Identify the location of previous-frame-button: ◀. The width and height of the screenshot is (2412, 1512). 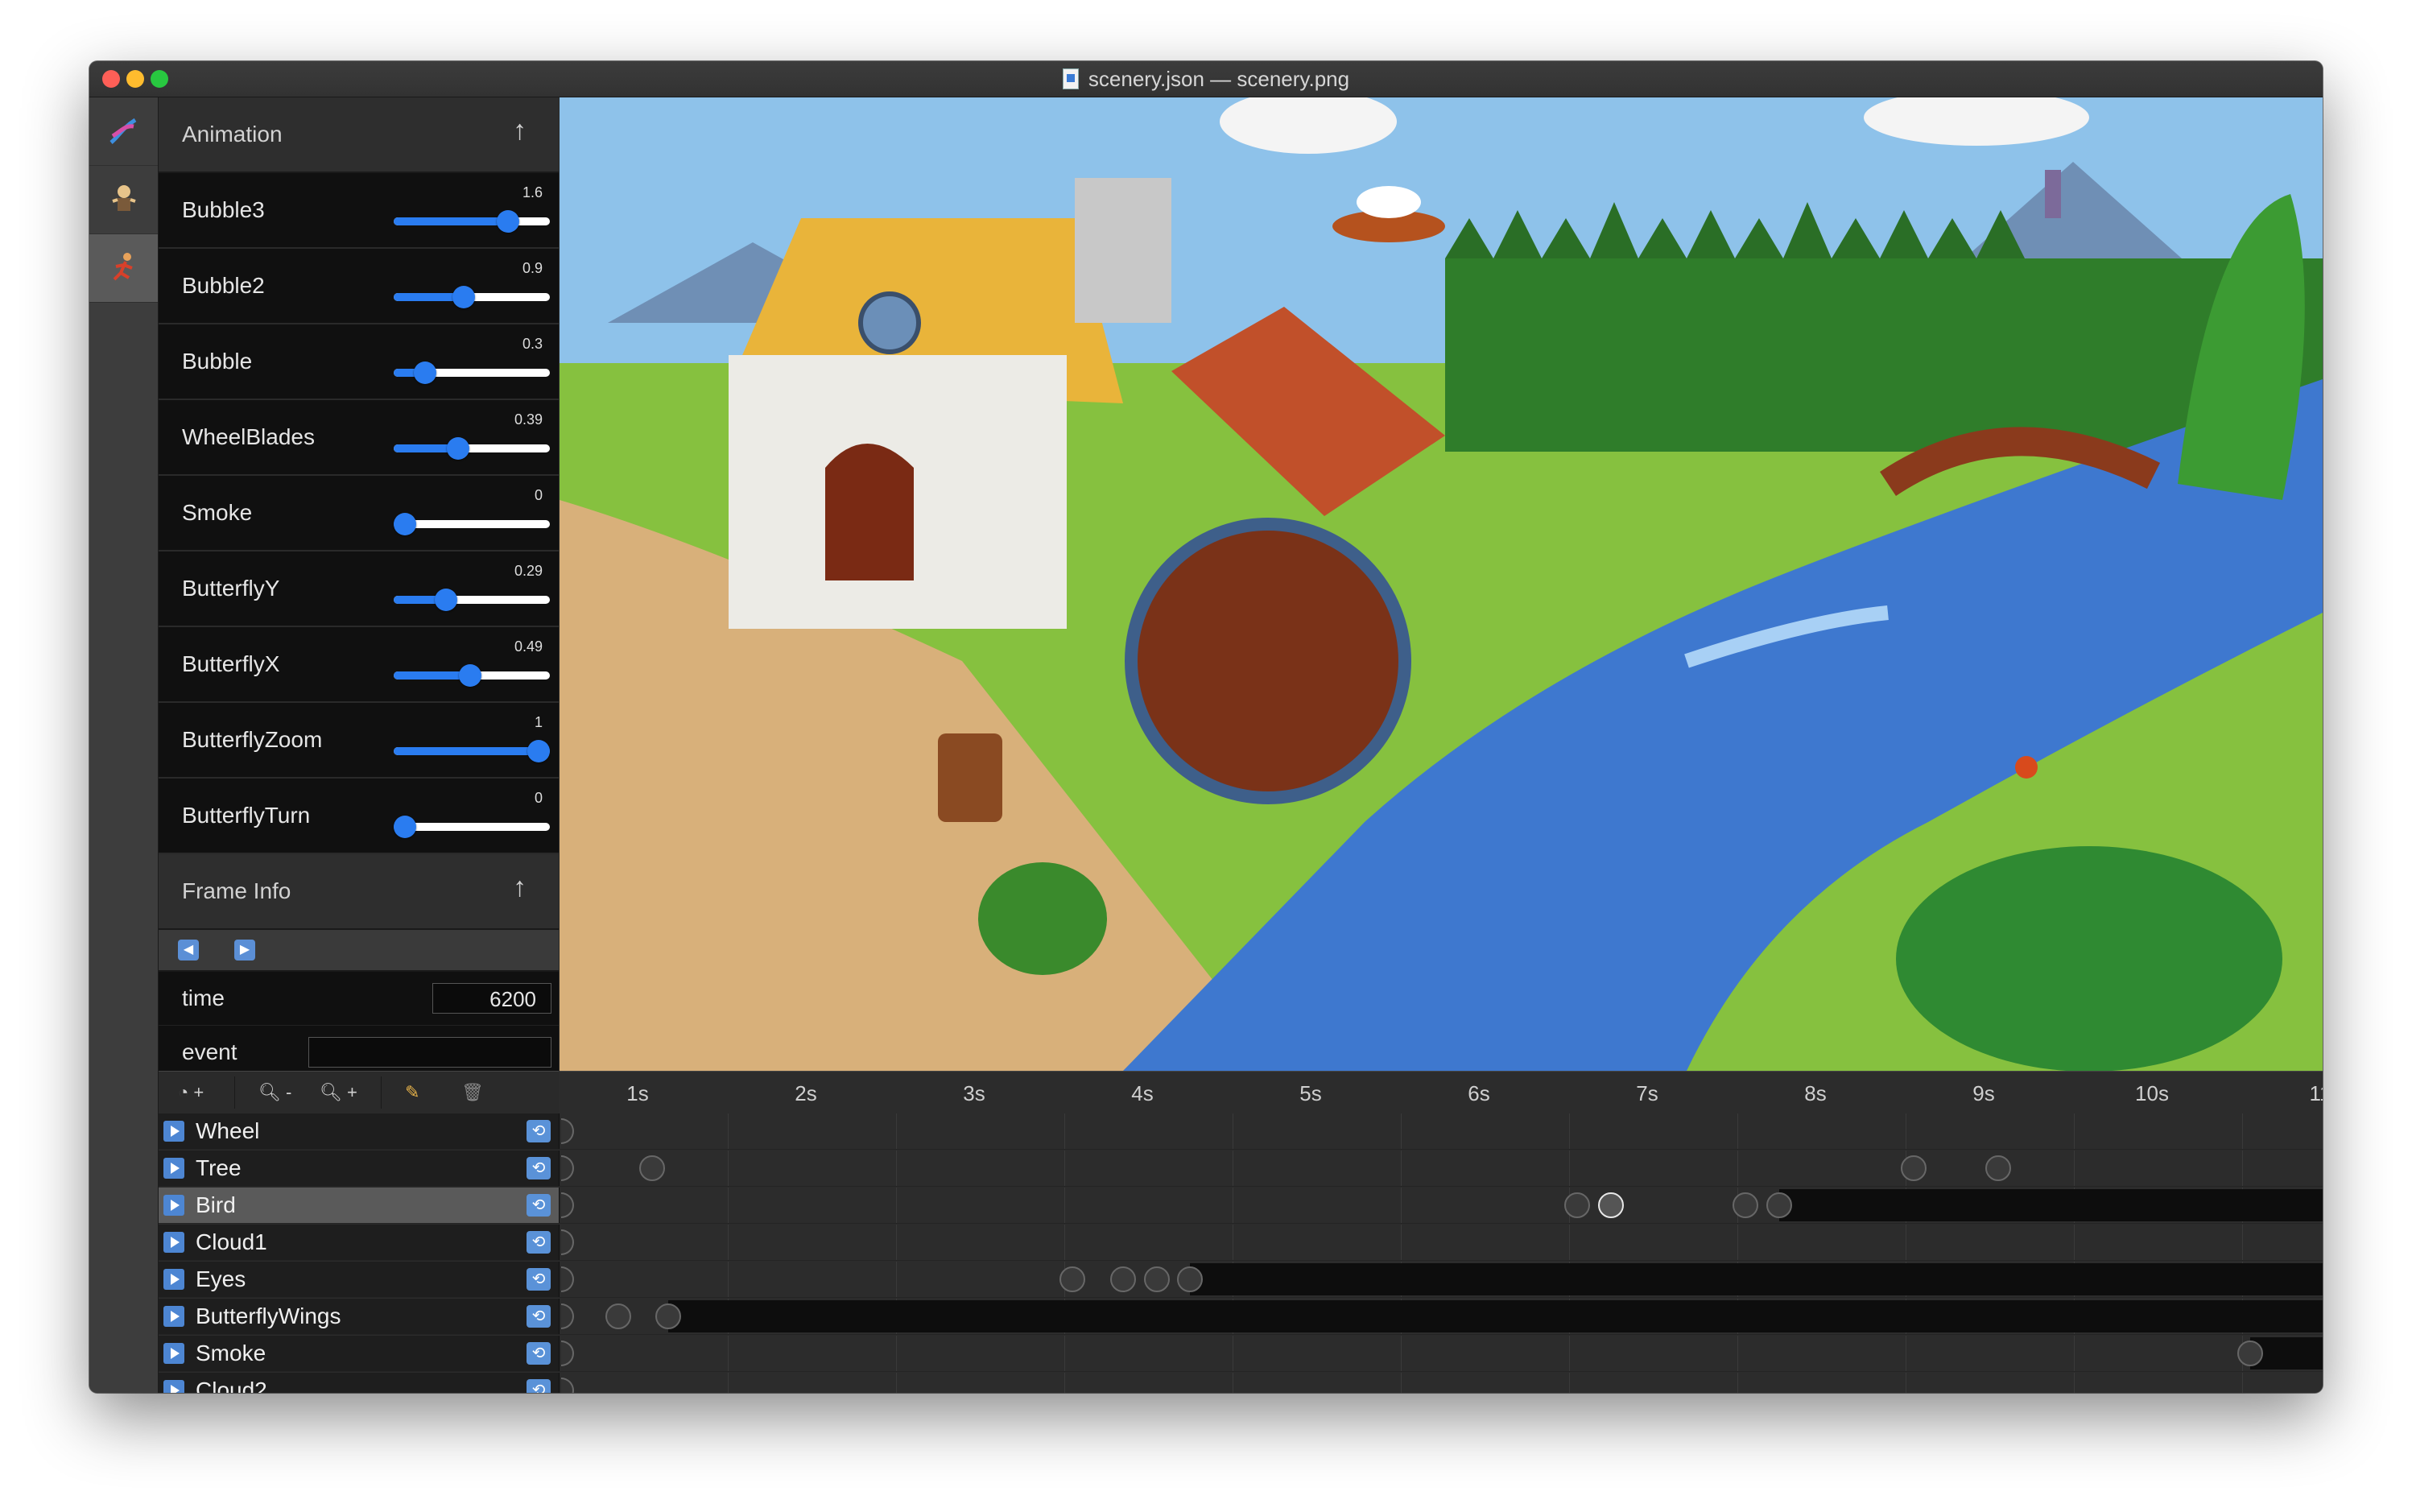
(188, 950).